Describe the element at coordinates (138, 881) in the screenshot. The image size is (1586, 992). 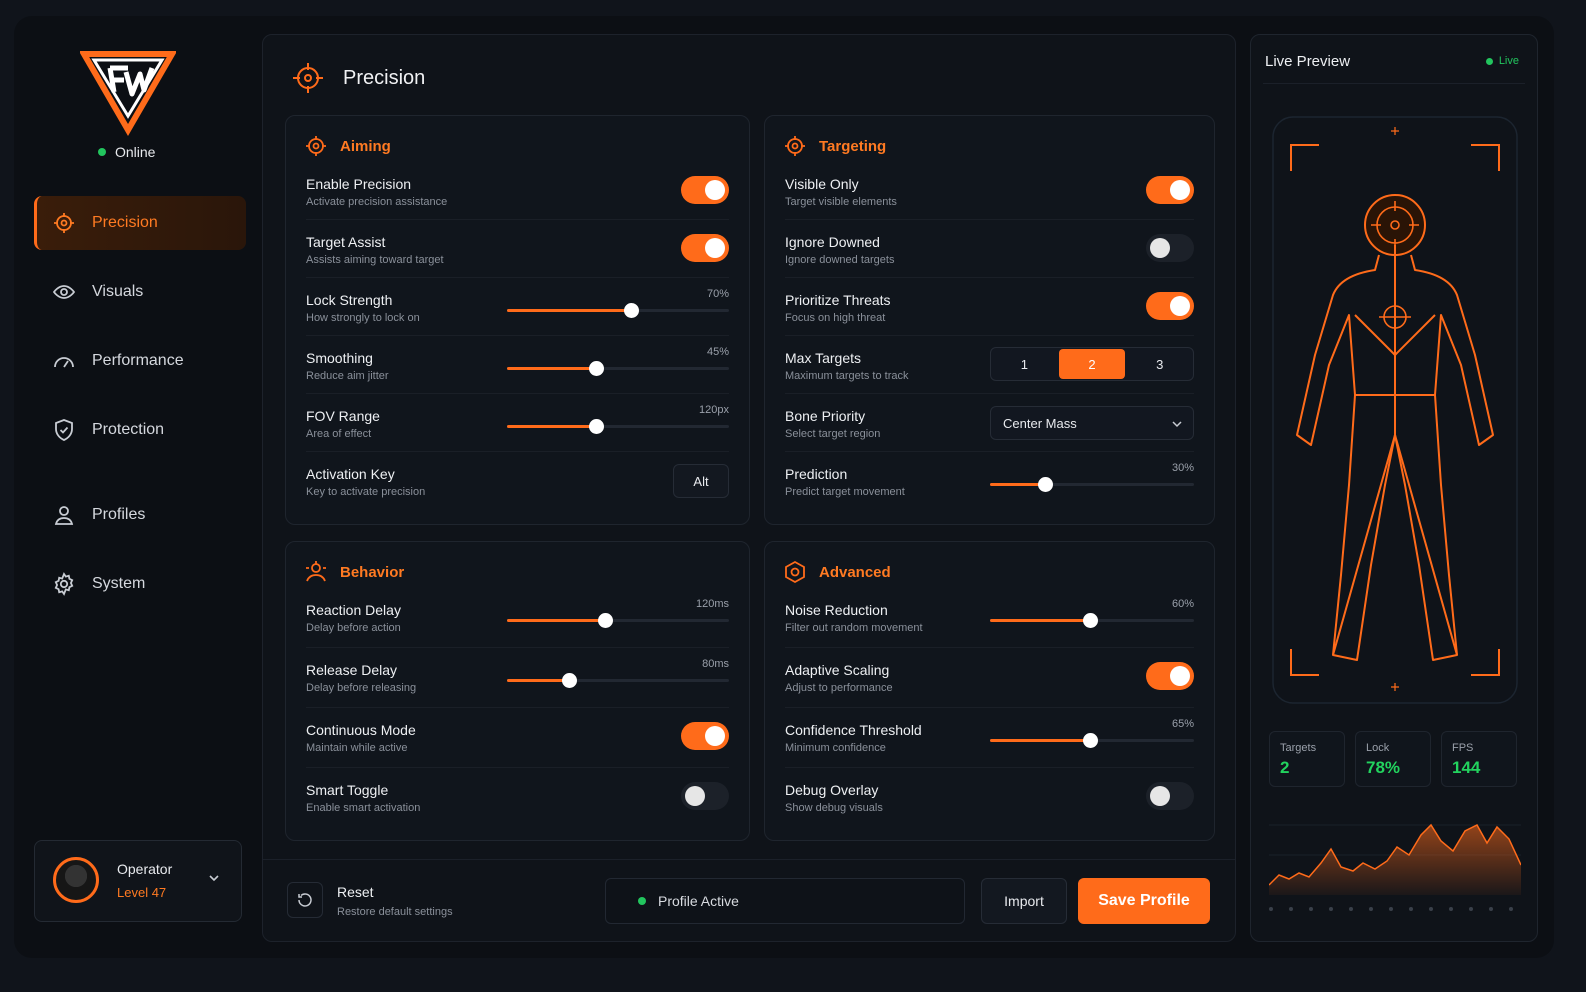
I see `operator-card: Operator Level 47` at that location.